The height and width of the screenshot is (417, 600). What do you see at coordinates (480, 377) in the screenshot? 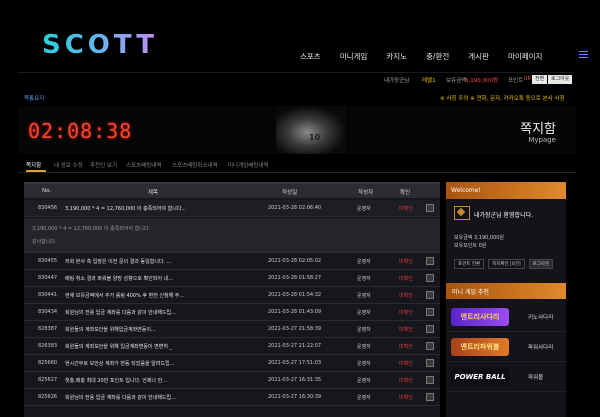
I see `game-logo: POWER BALL` at bounding box center [480, 377].